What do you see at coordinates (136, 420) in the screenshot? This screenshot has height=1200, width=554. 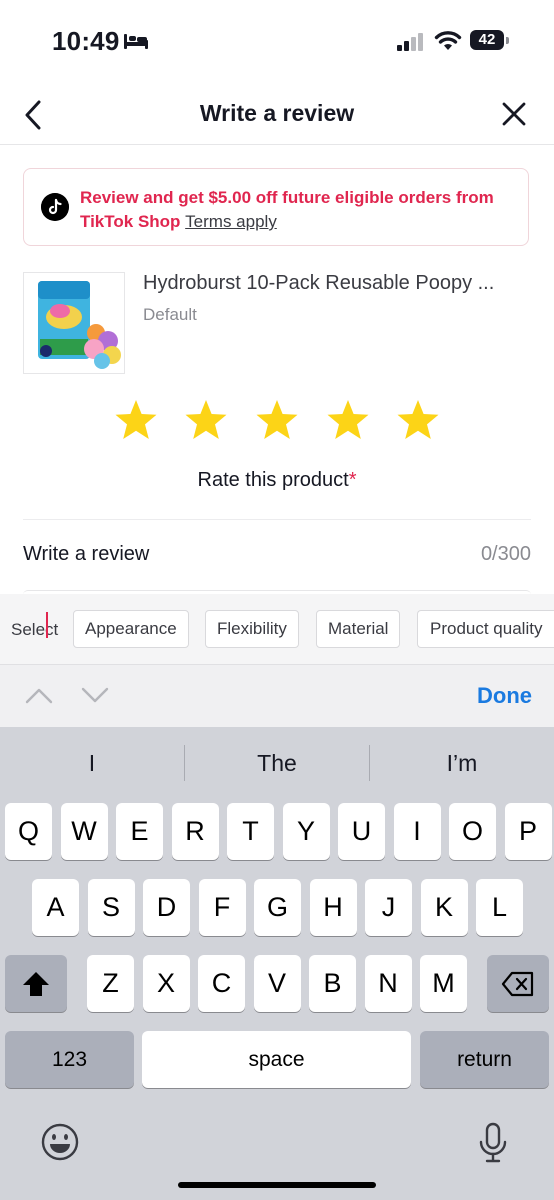 I see `star-1-icon` at bounding box center [136, 420].